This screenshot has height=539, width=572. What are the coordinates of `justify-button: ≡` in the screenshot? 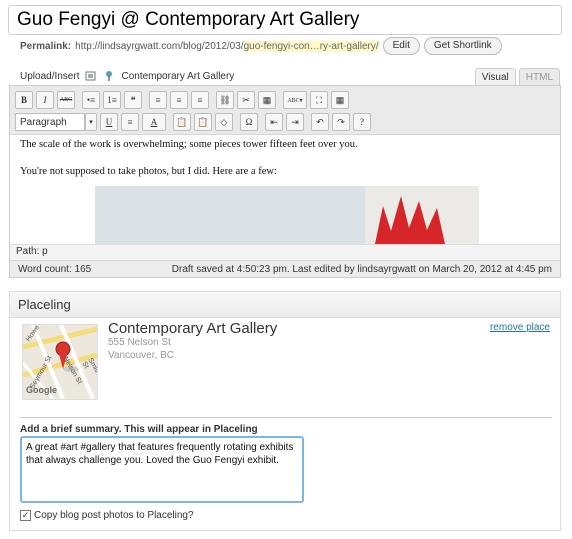 It's located at (130, 122).